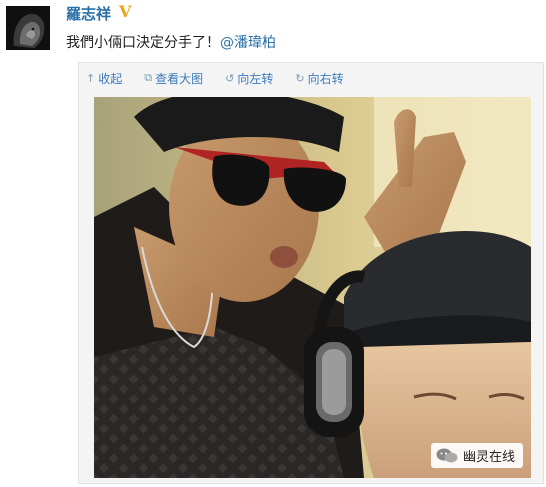 The height and width of the screenshot is (487, 546). I want to click on verified-badge: V, so click(125, 11).